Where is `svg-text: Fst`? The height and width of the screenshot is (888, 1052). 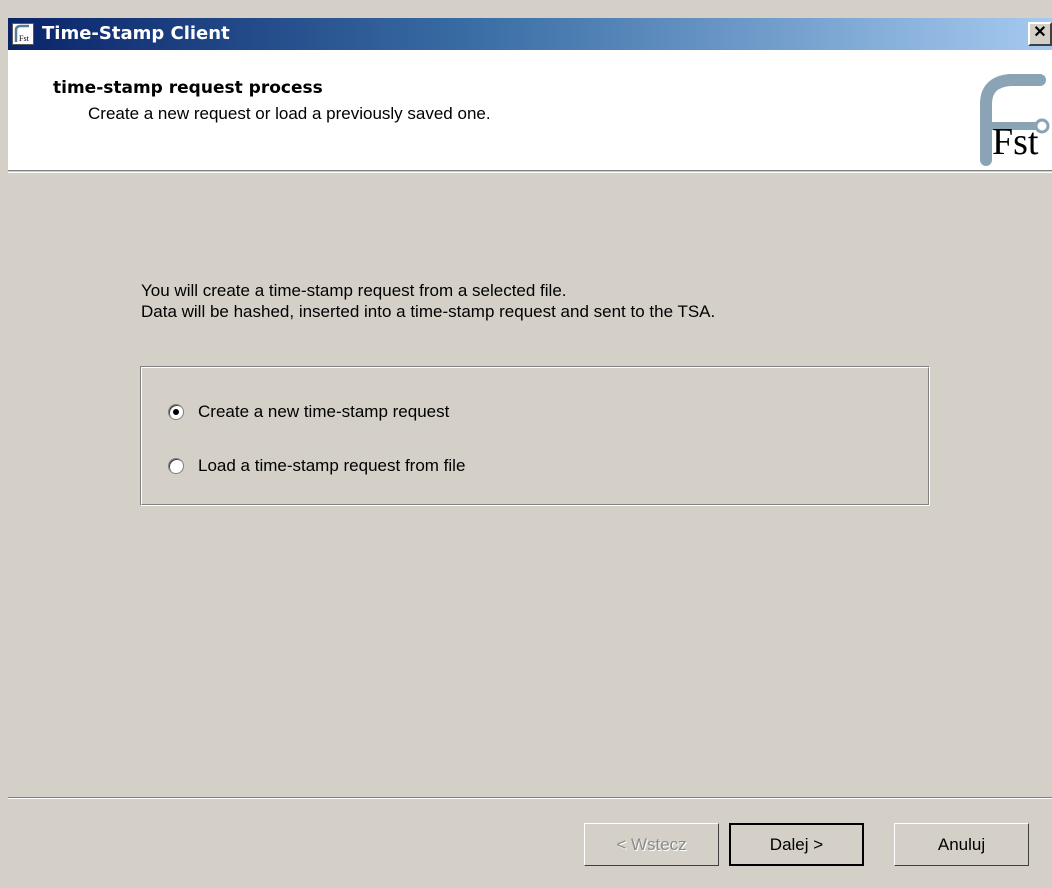
svg-text: Fst is located at coordinates (24, 38).